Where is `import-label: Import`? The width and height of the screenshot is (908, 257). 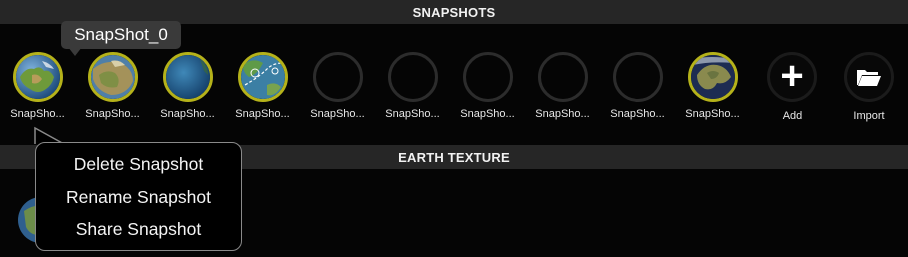 import-label: Import is located at coordinates (869, 116).